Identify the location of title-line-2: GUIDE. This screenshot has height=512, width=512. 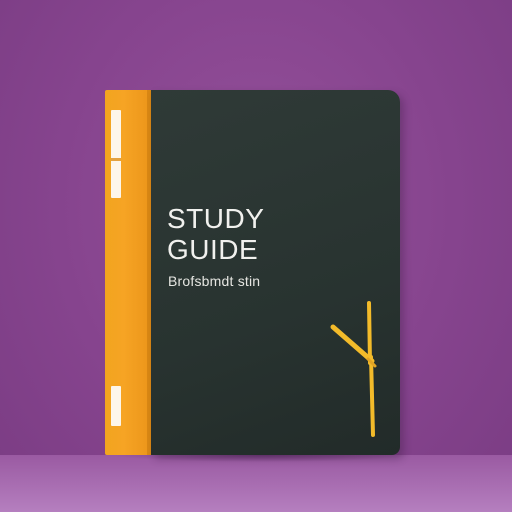
(213, 249).